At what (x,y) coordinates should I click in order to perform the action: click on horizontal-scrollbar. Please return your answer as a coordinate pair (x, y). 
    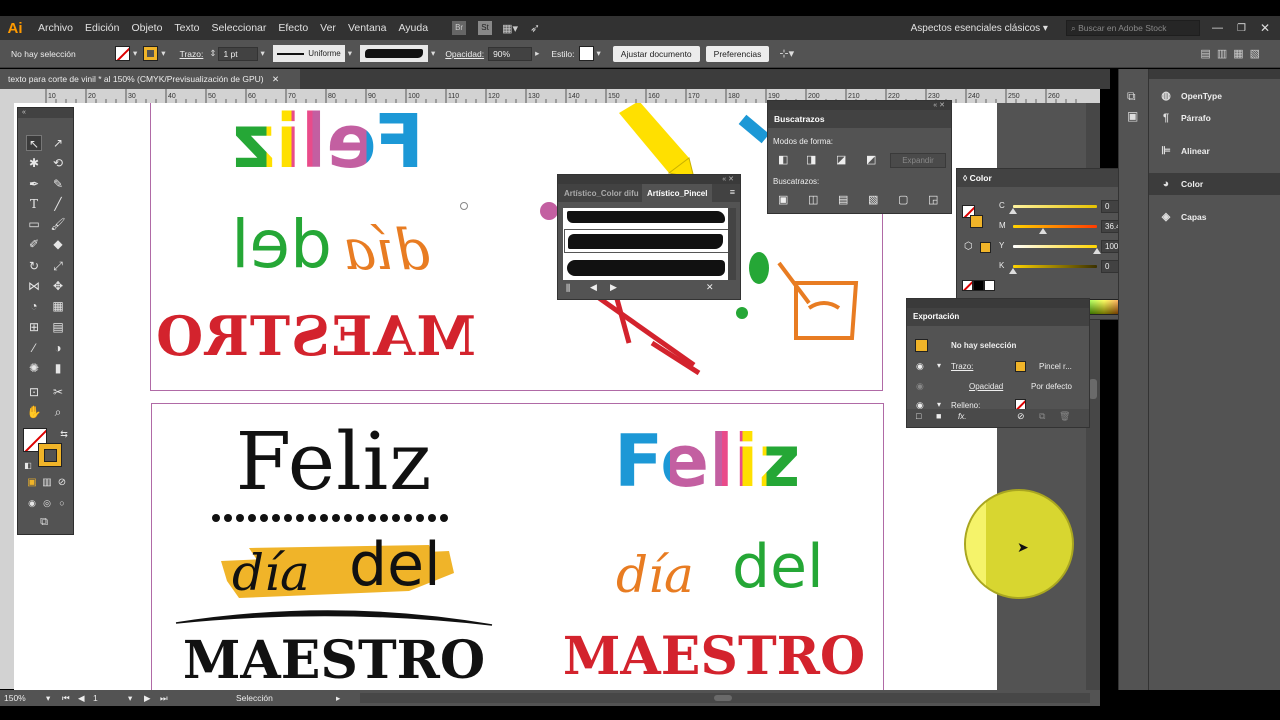
    Looking at the image, I should click on (725, 698).